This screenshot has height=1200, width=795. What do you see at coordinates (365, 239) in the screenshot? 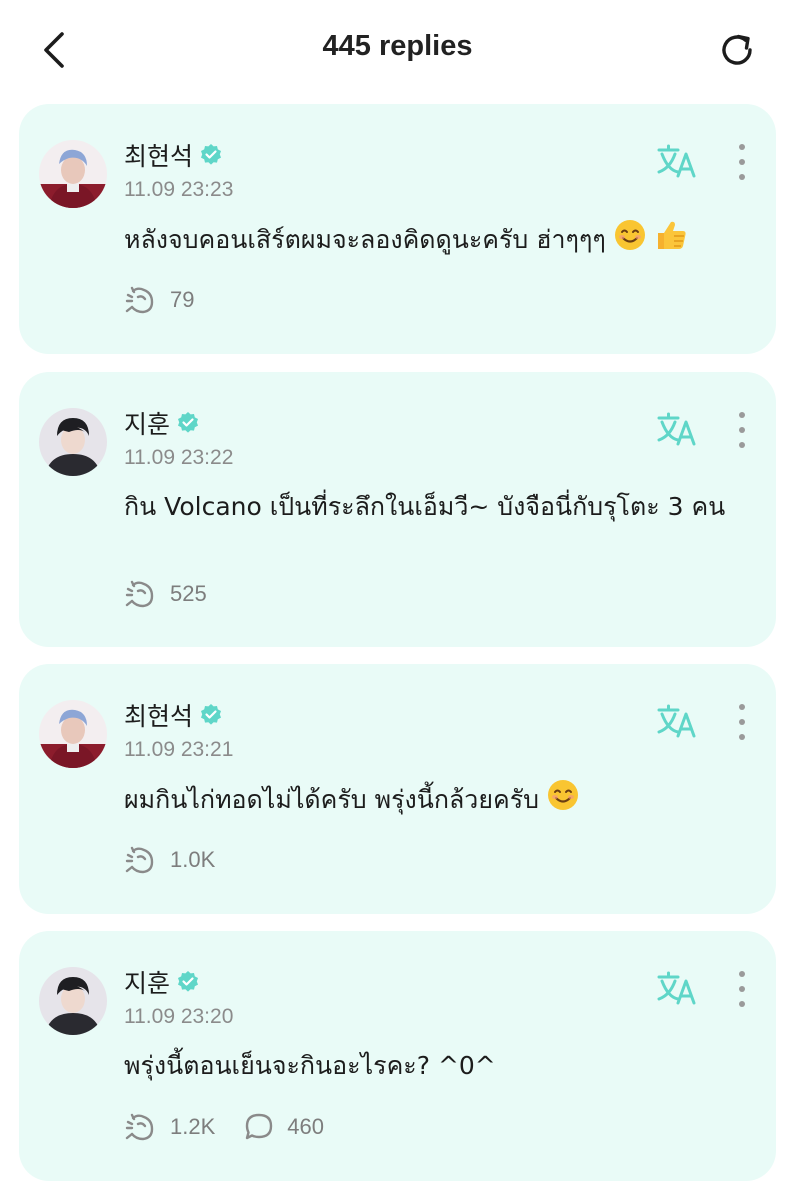
I see `reply-text: หลังจบคอนเสิร์ตผมจะลองคิดดูนะครับ ฮ่าๆๆๆ` at bounding box center [365, 239].